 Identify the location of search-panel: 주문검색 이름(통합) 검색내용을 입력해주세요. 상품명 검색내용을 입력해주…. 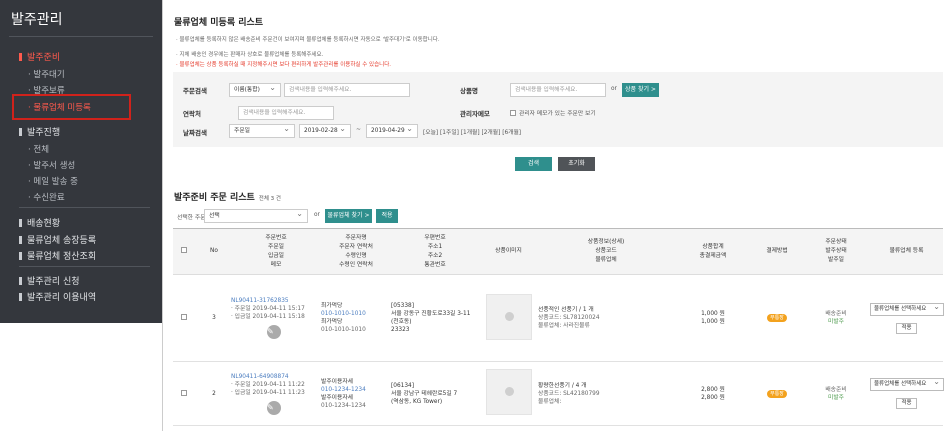
(558, 109).